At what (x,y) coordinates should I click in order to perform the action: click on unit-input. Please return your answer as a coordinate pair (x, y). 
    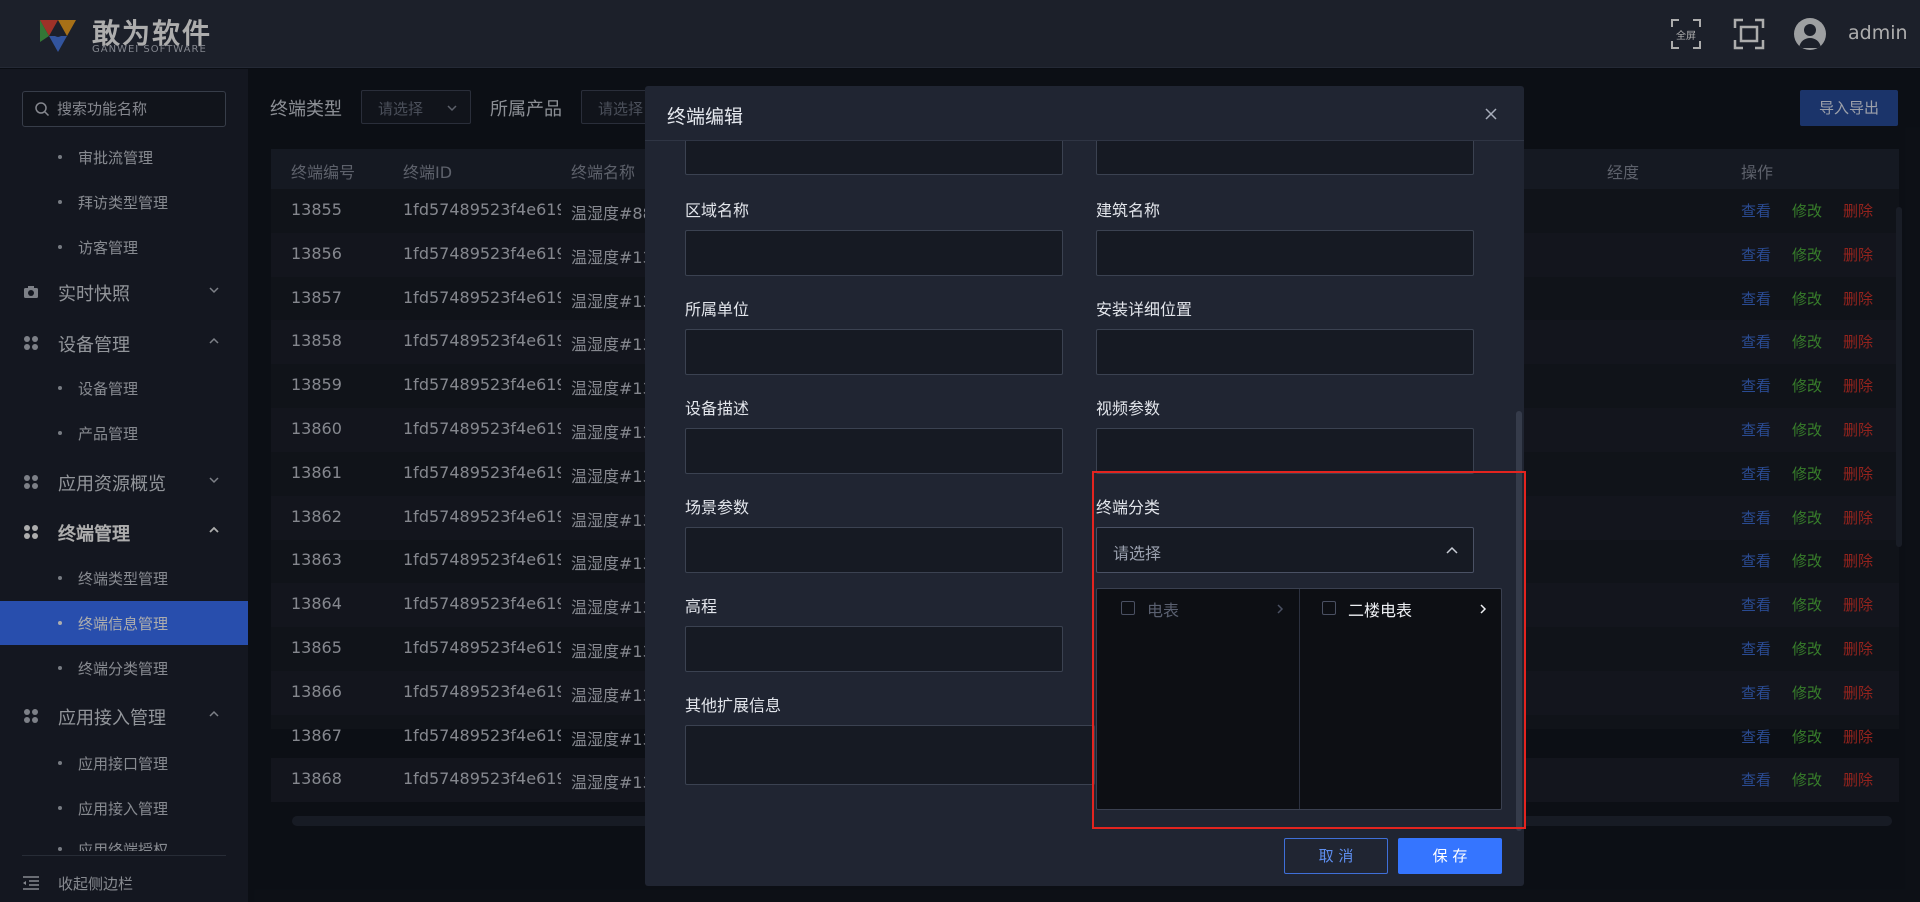
    Looking at the image, I should click on (874, 352).